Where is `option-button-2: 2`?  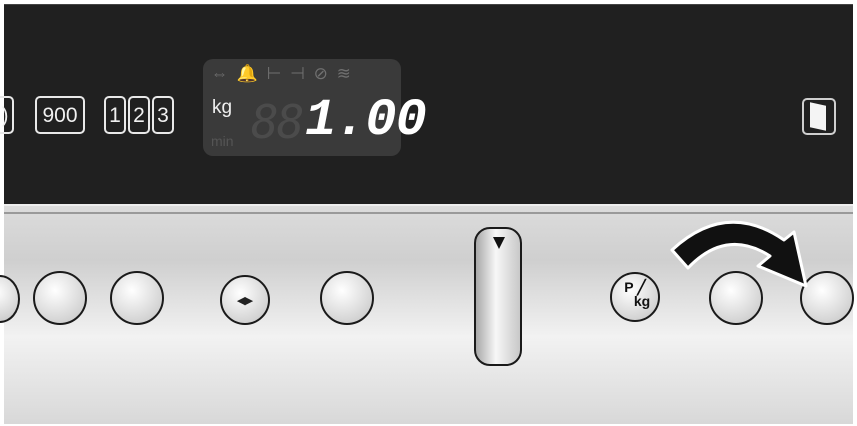
option-button-2: 2 is located at coordinates (139, 115).